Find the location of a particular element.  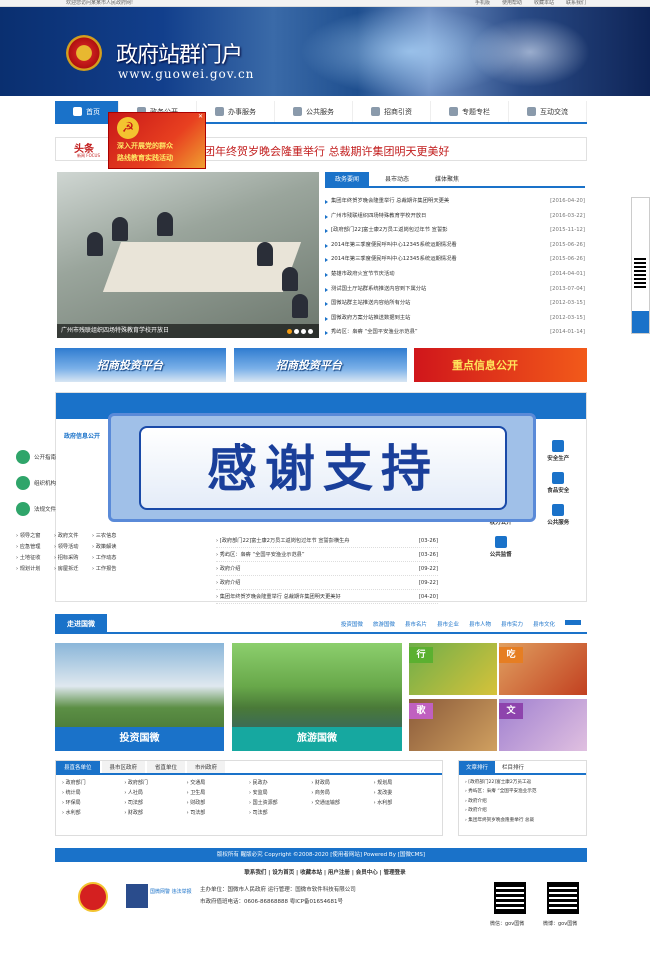

info-link: › 规划计划 is located at coordinates (35, 568).